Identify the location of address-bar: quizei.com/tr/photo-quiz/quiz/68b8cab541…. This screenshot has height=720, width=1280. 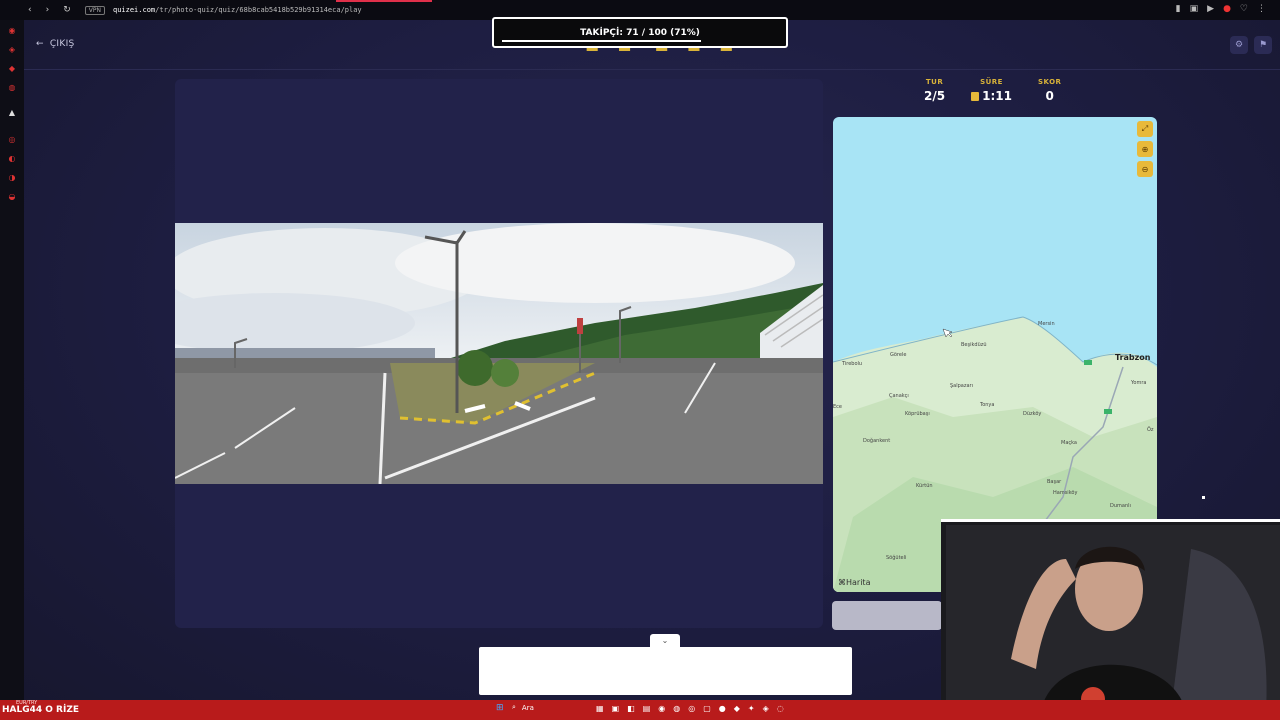
(237, 10).